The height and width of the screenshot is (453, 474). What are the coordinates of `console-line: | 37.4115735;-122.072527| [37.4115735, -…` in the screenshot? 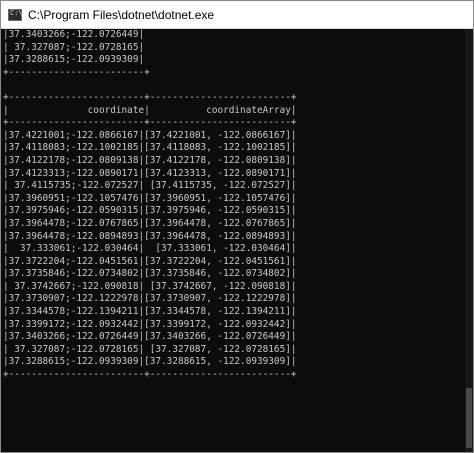 It's located at (150, 186).